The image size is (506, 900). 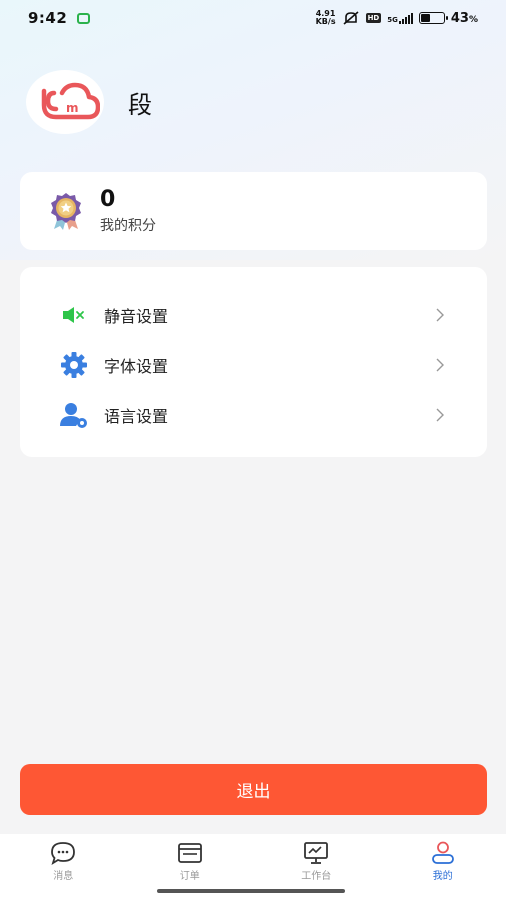 I want to click on setting-label: 语言设置, so click(x=136, y=416).